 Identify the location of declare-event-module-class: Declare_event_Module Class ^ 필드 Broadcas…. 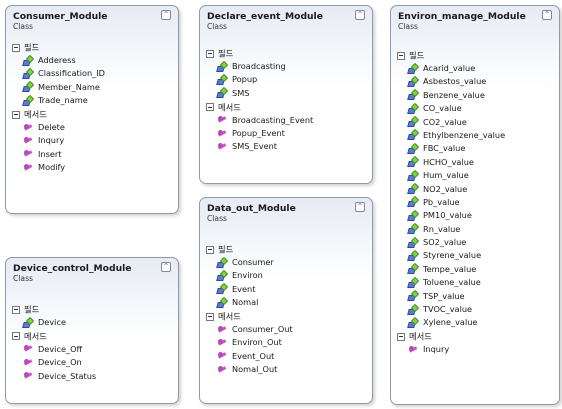
(286, 94).